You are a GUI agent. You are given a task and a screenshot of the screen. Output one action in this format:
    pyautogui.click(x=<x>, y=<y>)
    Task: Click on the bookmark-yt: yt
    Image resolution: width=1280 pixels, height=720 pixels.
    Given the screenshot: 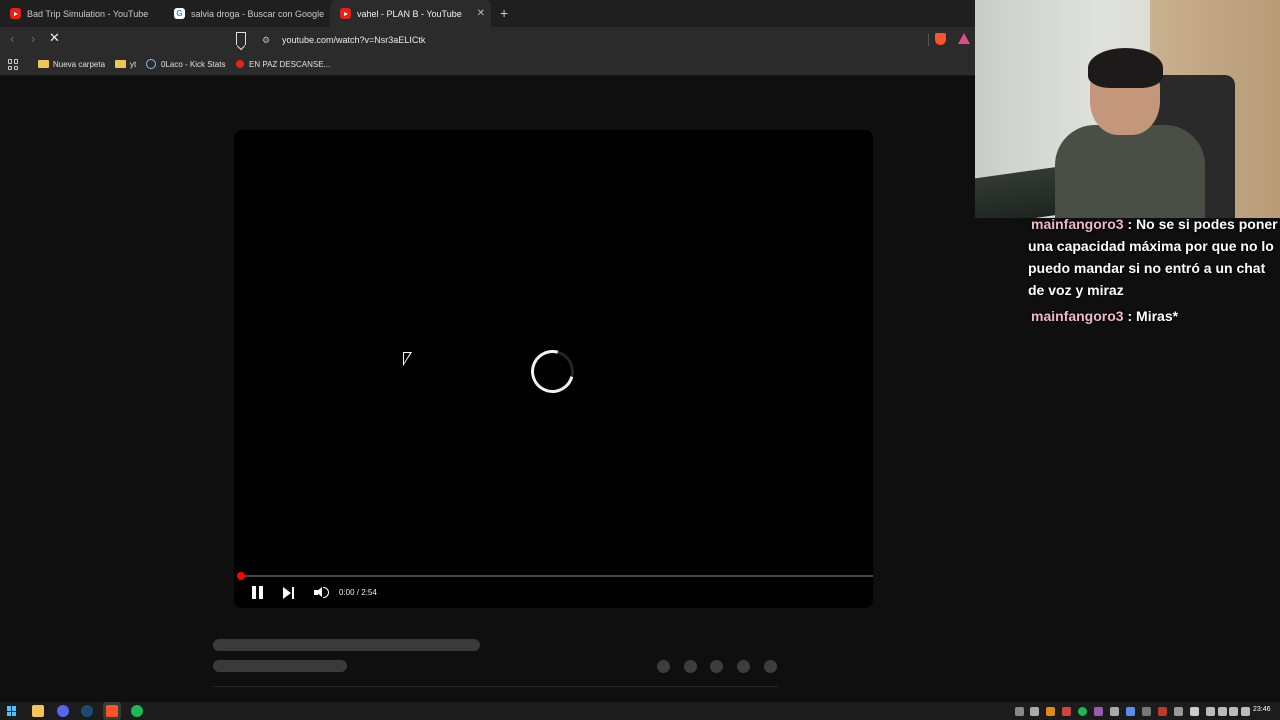 What is the action you would take?
    pyautogui.click(x=125, y=64)
    